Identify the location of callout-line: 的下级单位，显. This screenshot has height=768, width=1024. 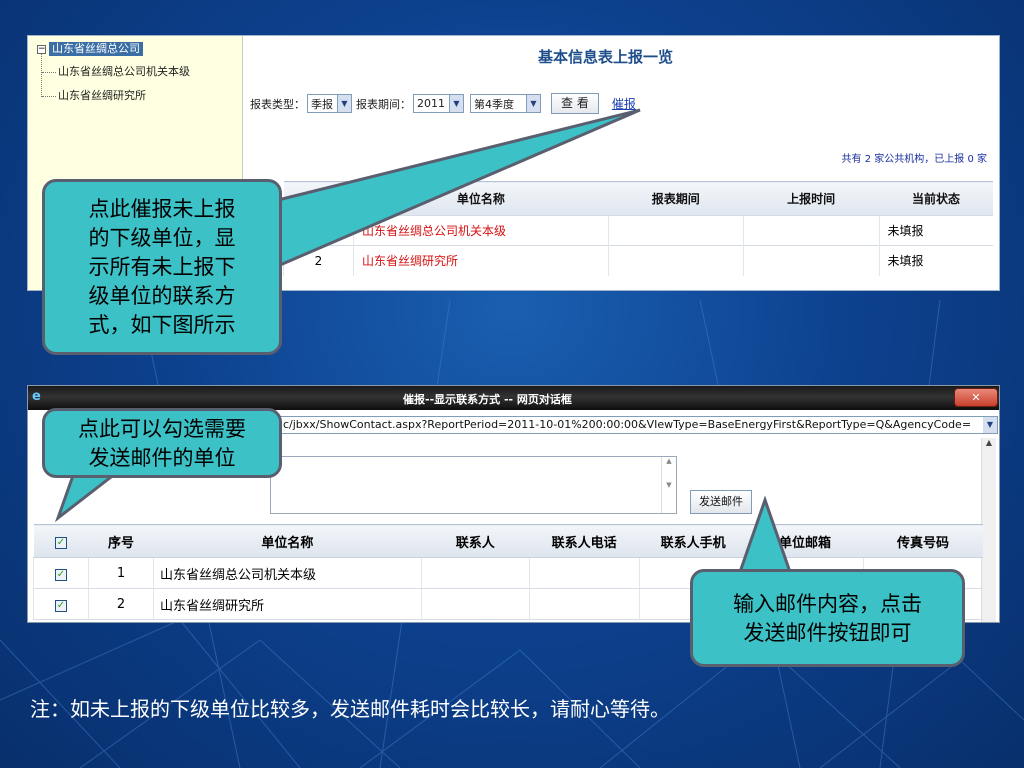
(162, 238).